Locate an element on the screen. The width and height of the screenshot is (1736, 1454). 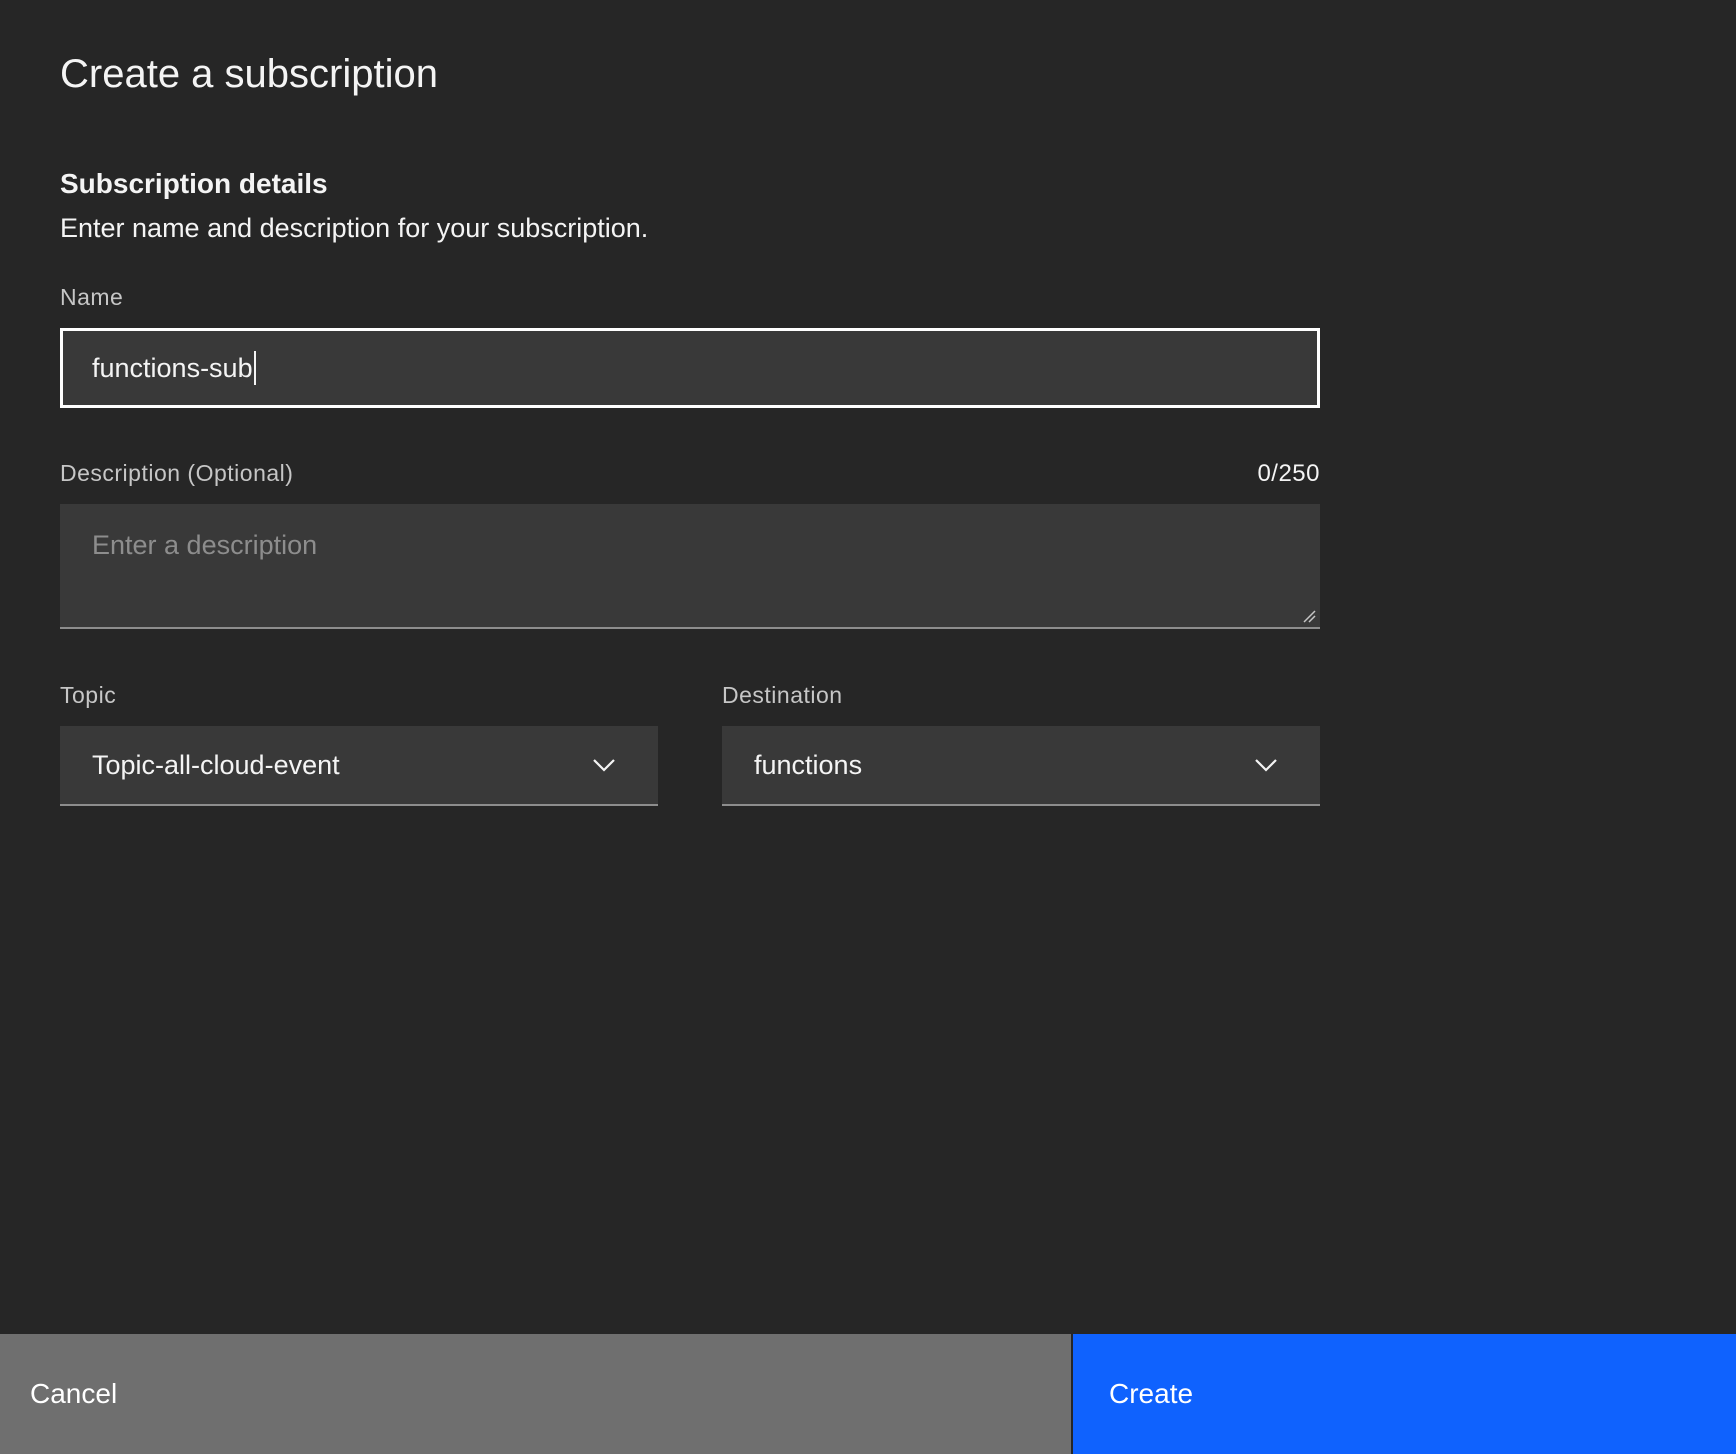
cancel-button: Cancel is located at coordinates (536, 1394).